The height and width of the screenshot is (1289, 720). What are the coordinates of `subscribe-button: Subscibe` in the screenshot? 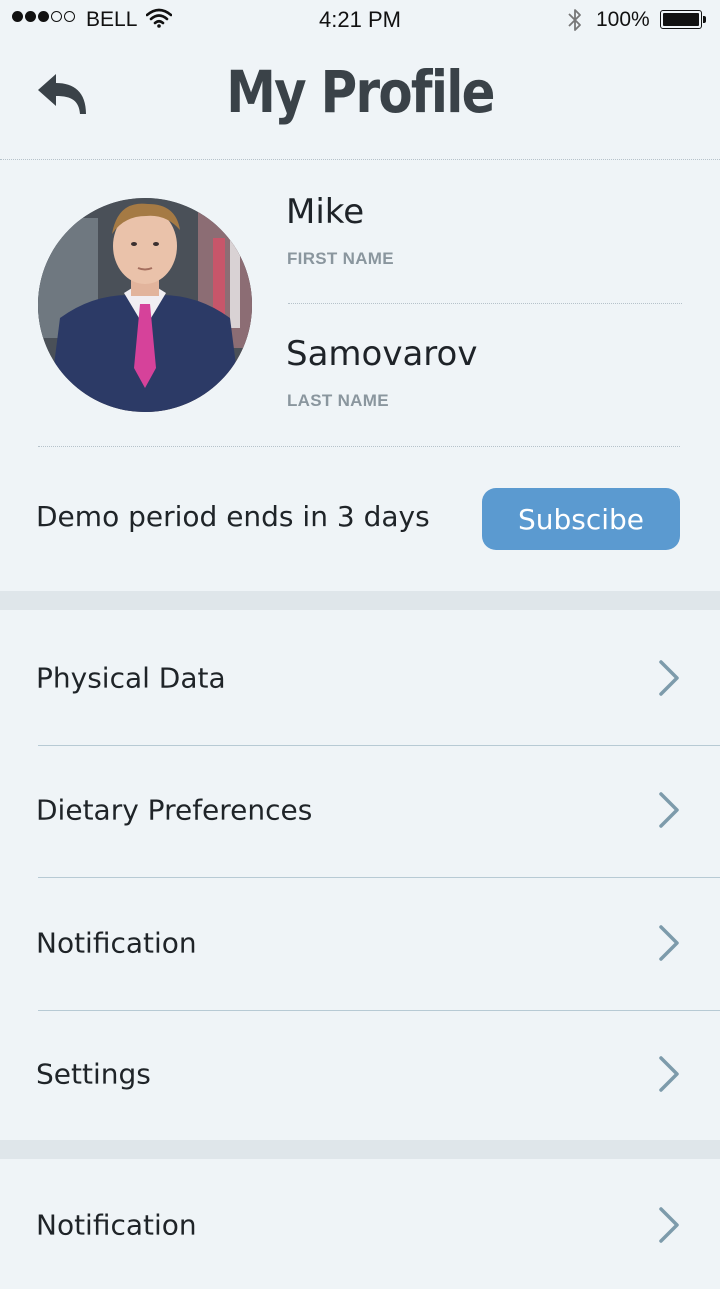 It's located at (581, 519).